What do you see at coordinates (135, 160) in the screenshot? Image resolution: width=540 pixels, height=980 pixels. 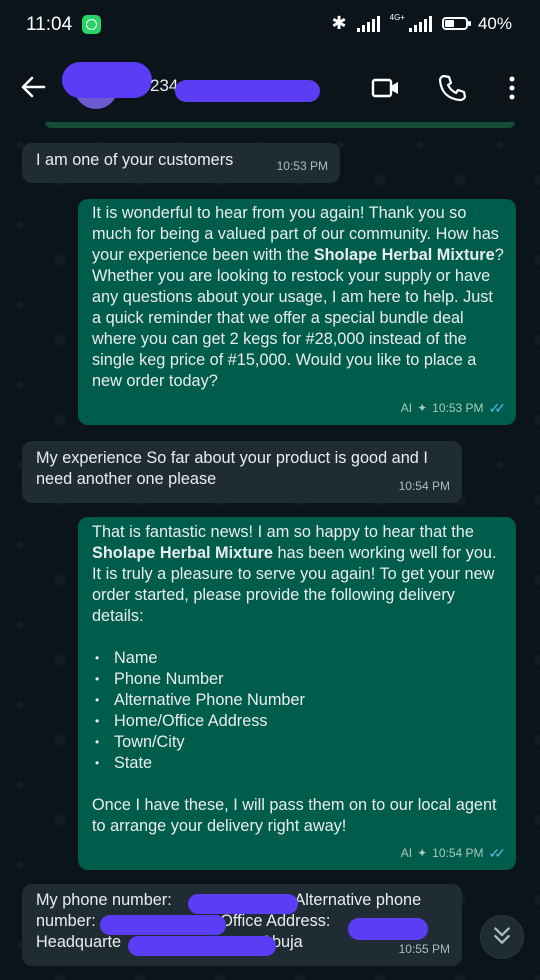 I see `message-text: I am one of your customers` at bounding box center [135, 160].